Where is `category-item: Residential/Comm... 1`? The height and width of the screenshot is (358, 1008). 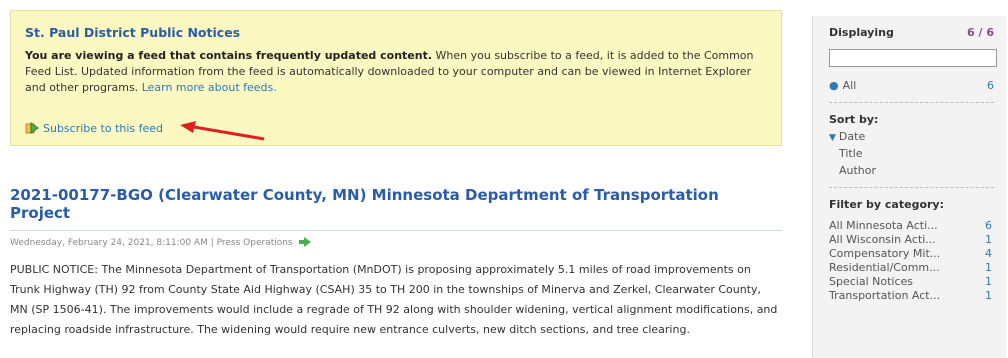 category-item: Residential/Comm... 1 is located at coordinates (911, 268).